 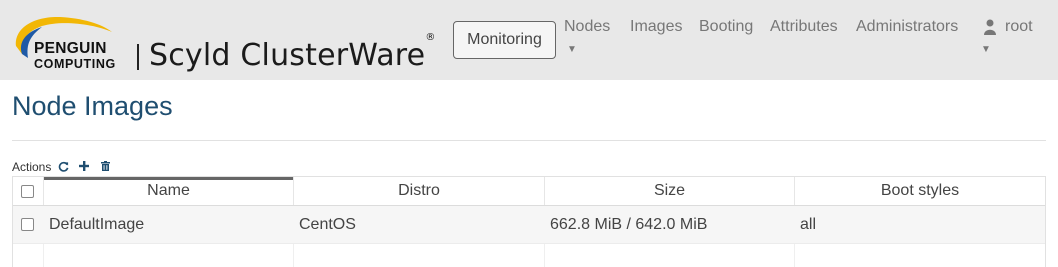 I want to click on header-select-cell, so click(x=28, y=191).